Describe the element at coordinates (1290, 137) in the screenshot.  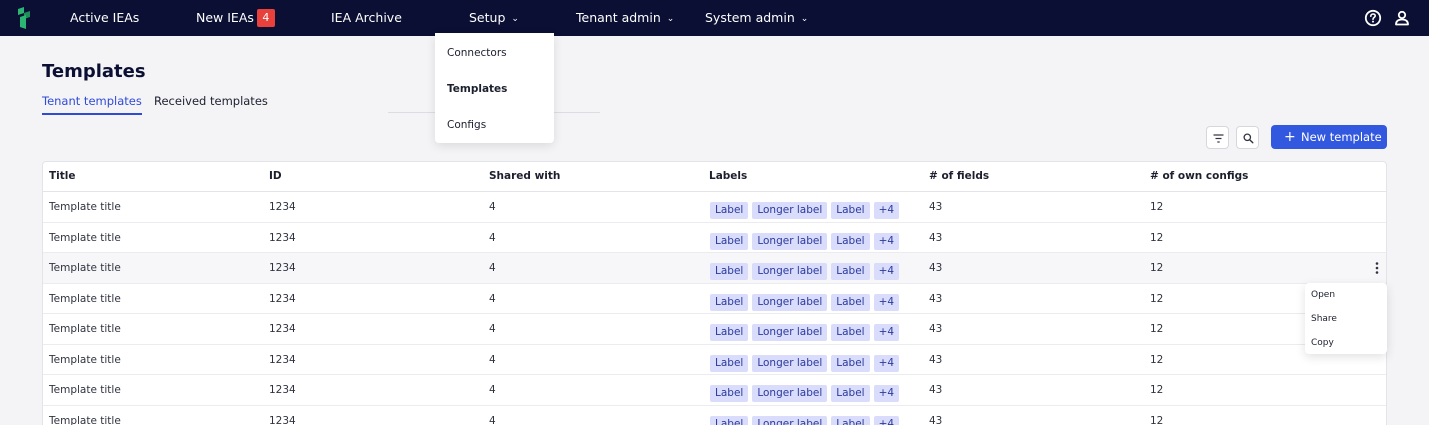
I see `plus-icon: +` at that location.